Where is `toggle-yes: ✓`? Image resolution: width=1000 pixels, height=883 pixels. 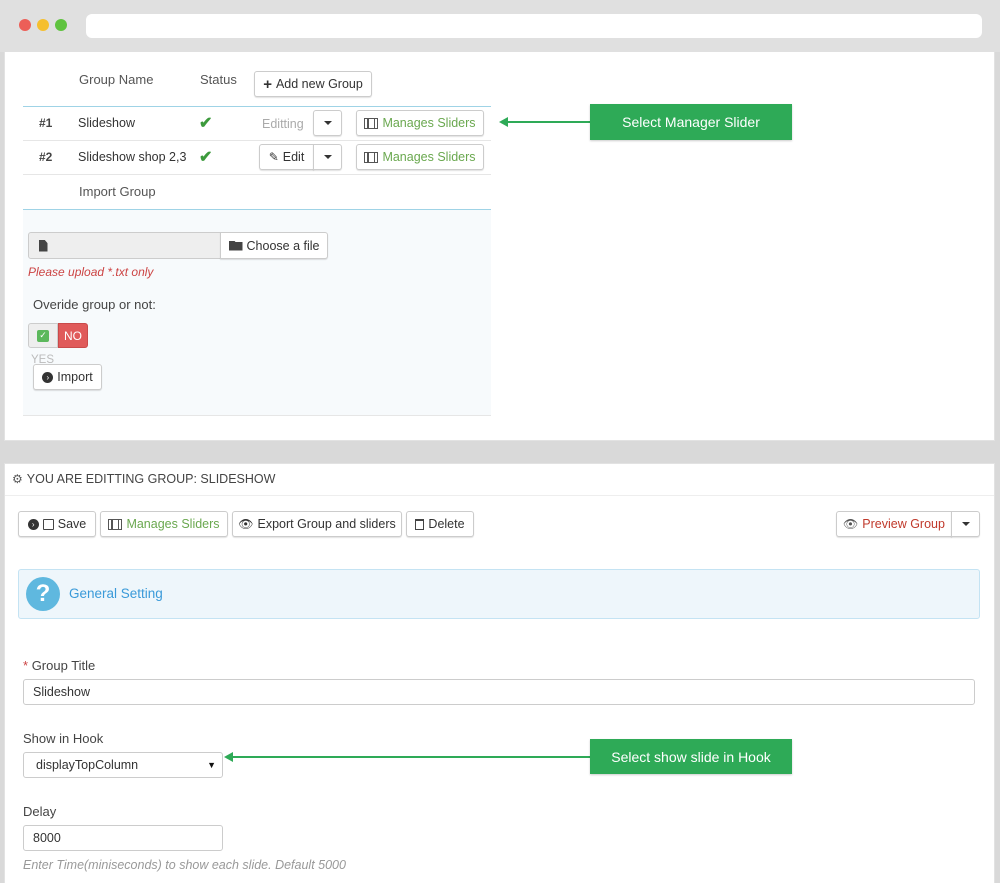
toggle-yes: ✓ is located at coordinates (43, 335).